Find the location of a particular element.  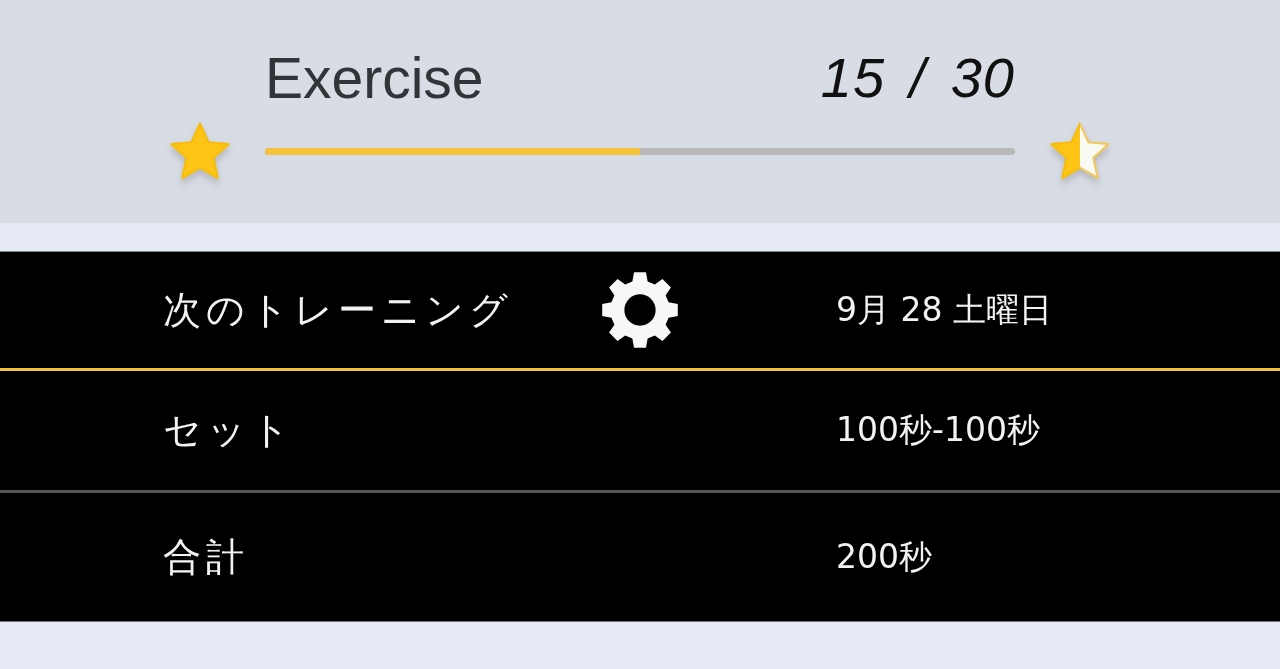

half-filled-star-icon is located at coordinates (1080, 151).